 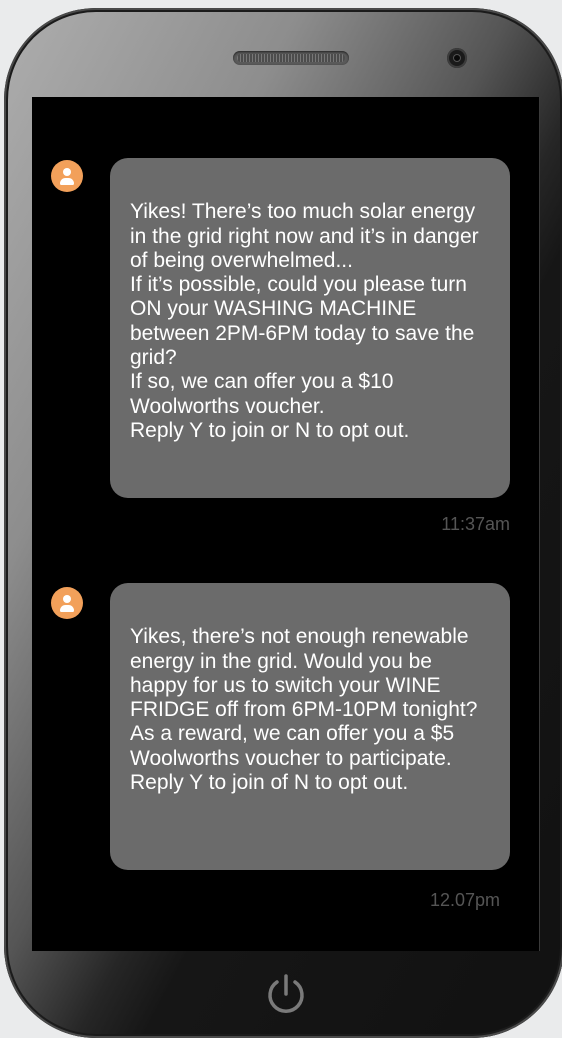 What do you see at coordinates (475, 524) in the screenshot?
I see `message-timestamp-1: 11:37am` at bounding box center [475, 524].